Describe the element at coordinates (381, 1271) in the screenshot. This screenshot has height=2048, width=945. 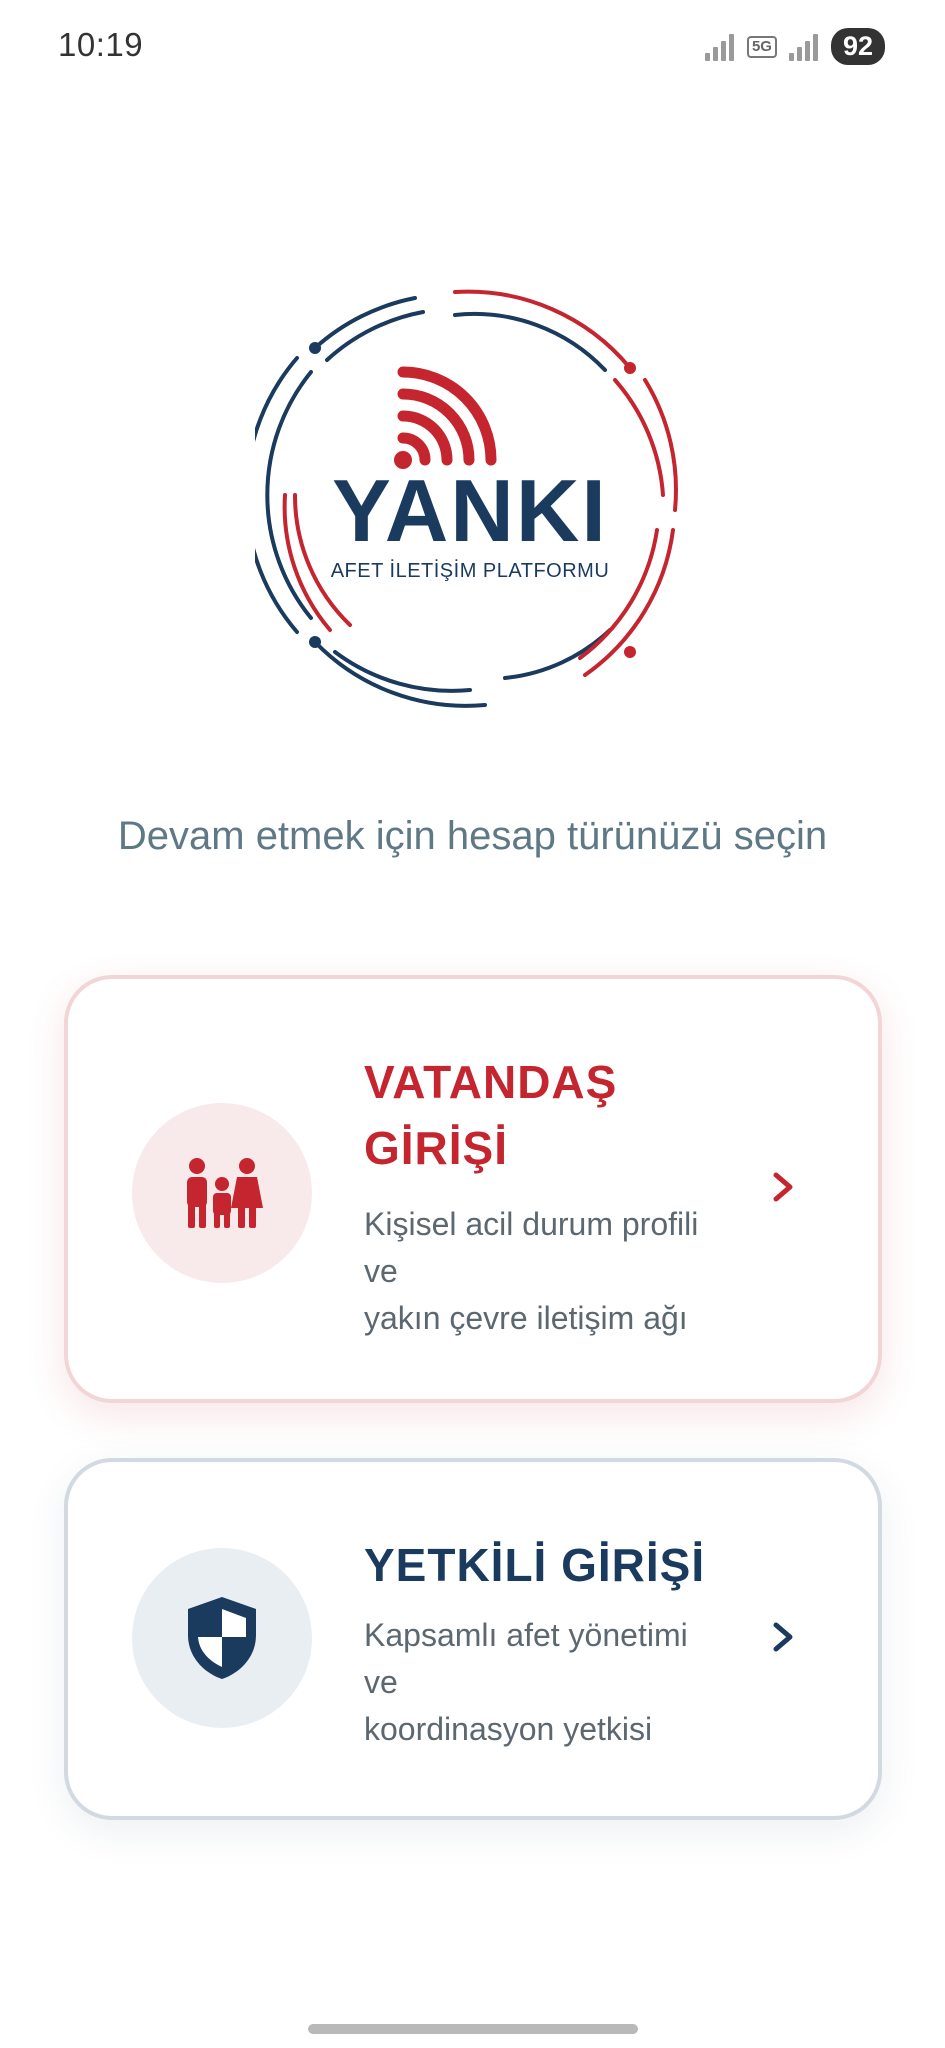
I see `citizen-desc-line-2: ve` at that location.